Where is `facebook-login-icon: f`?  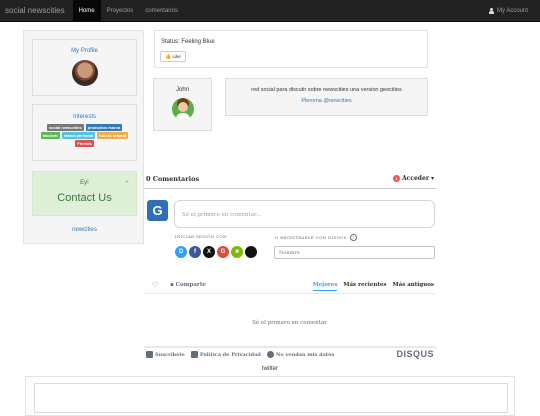
facebook-login-icon: f is located at coordinates (195, 252).